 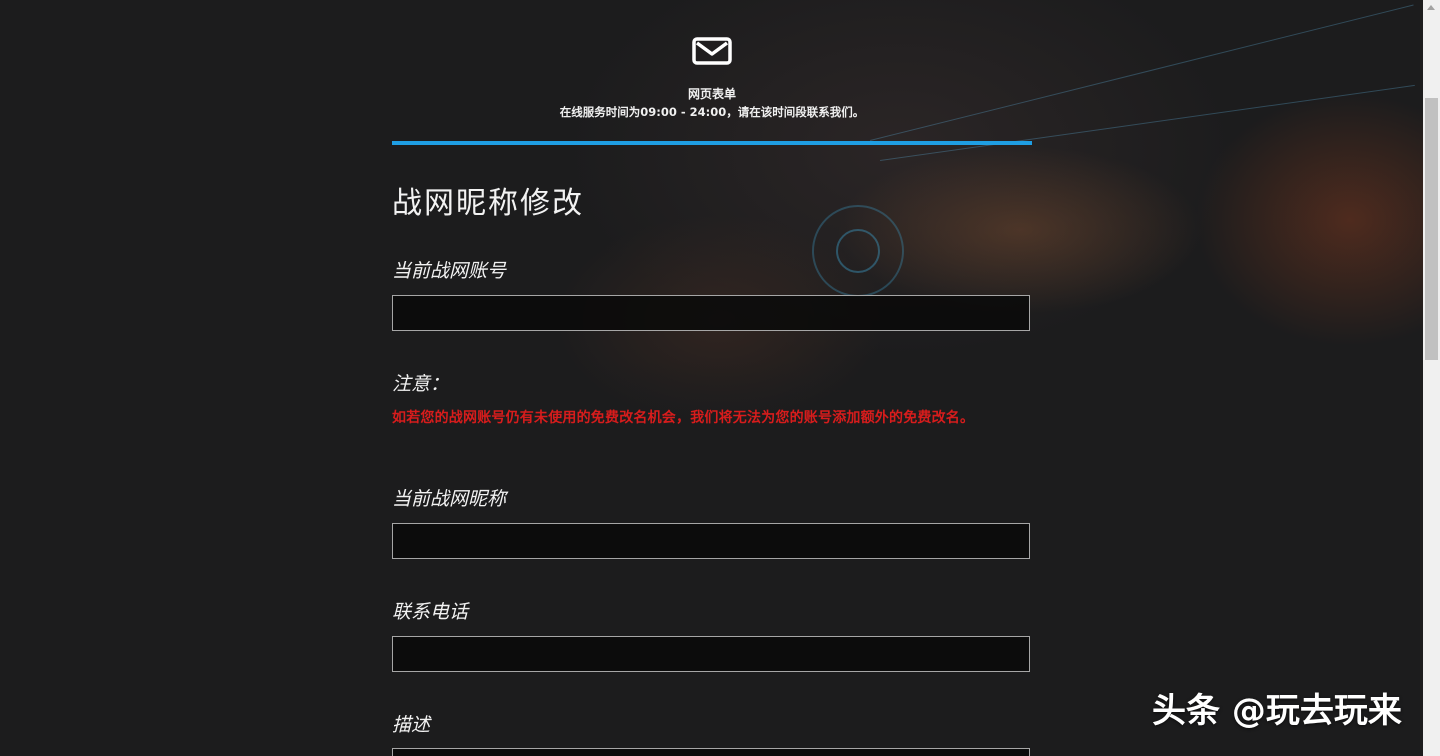 I want to click on service-hours: 在线服务时间为09:00 - 24:00，请在该时间段联系我们。, so click(x=712, y=112).